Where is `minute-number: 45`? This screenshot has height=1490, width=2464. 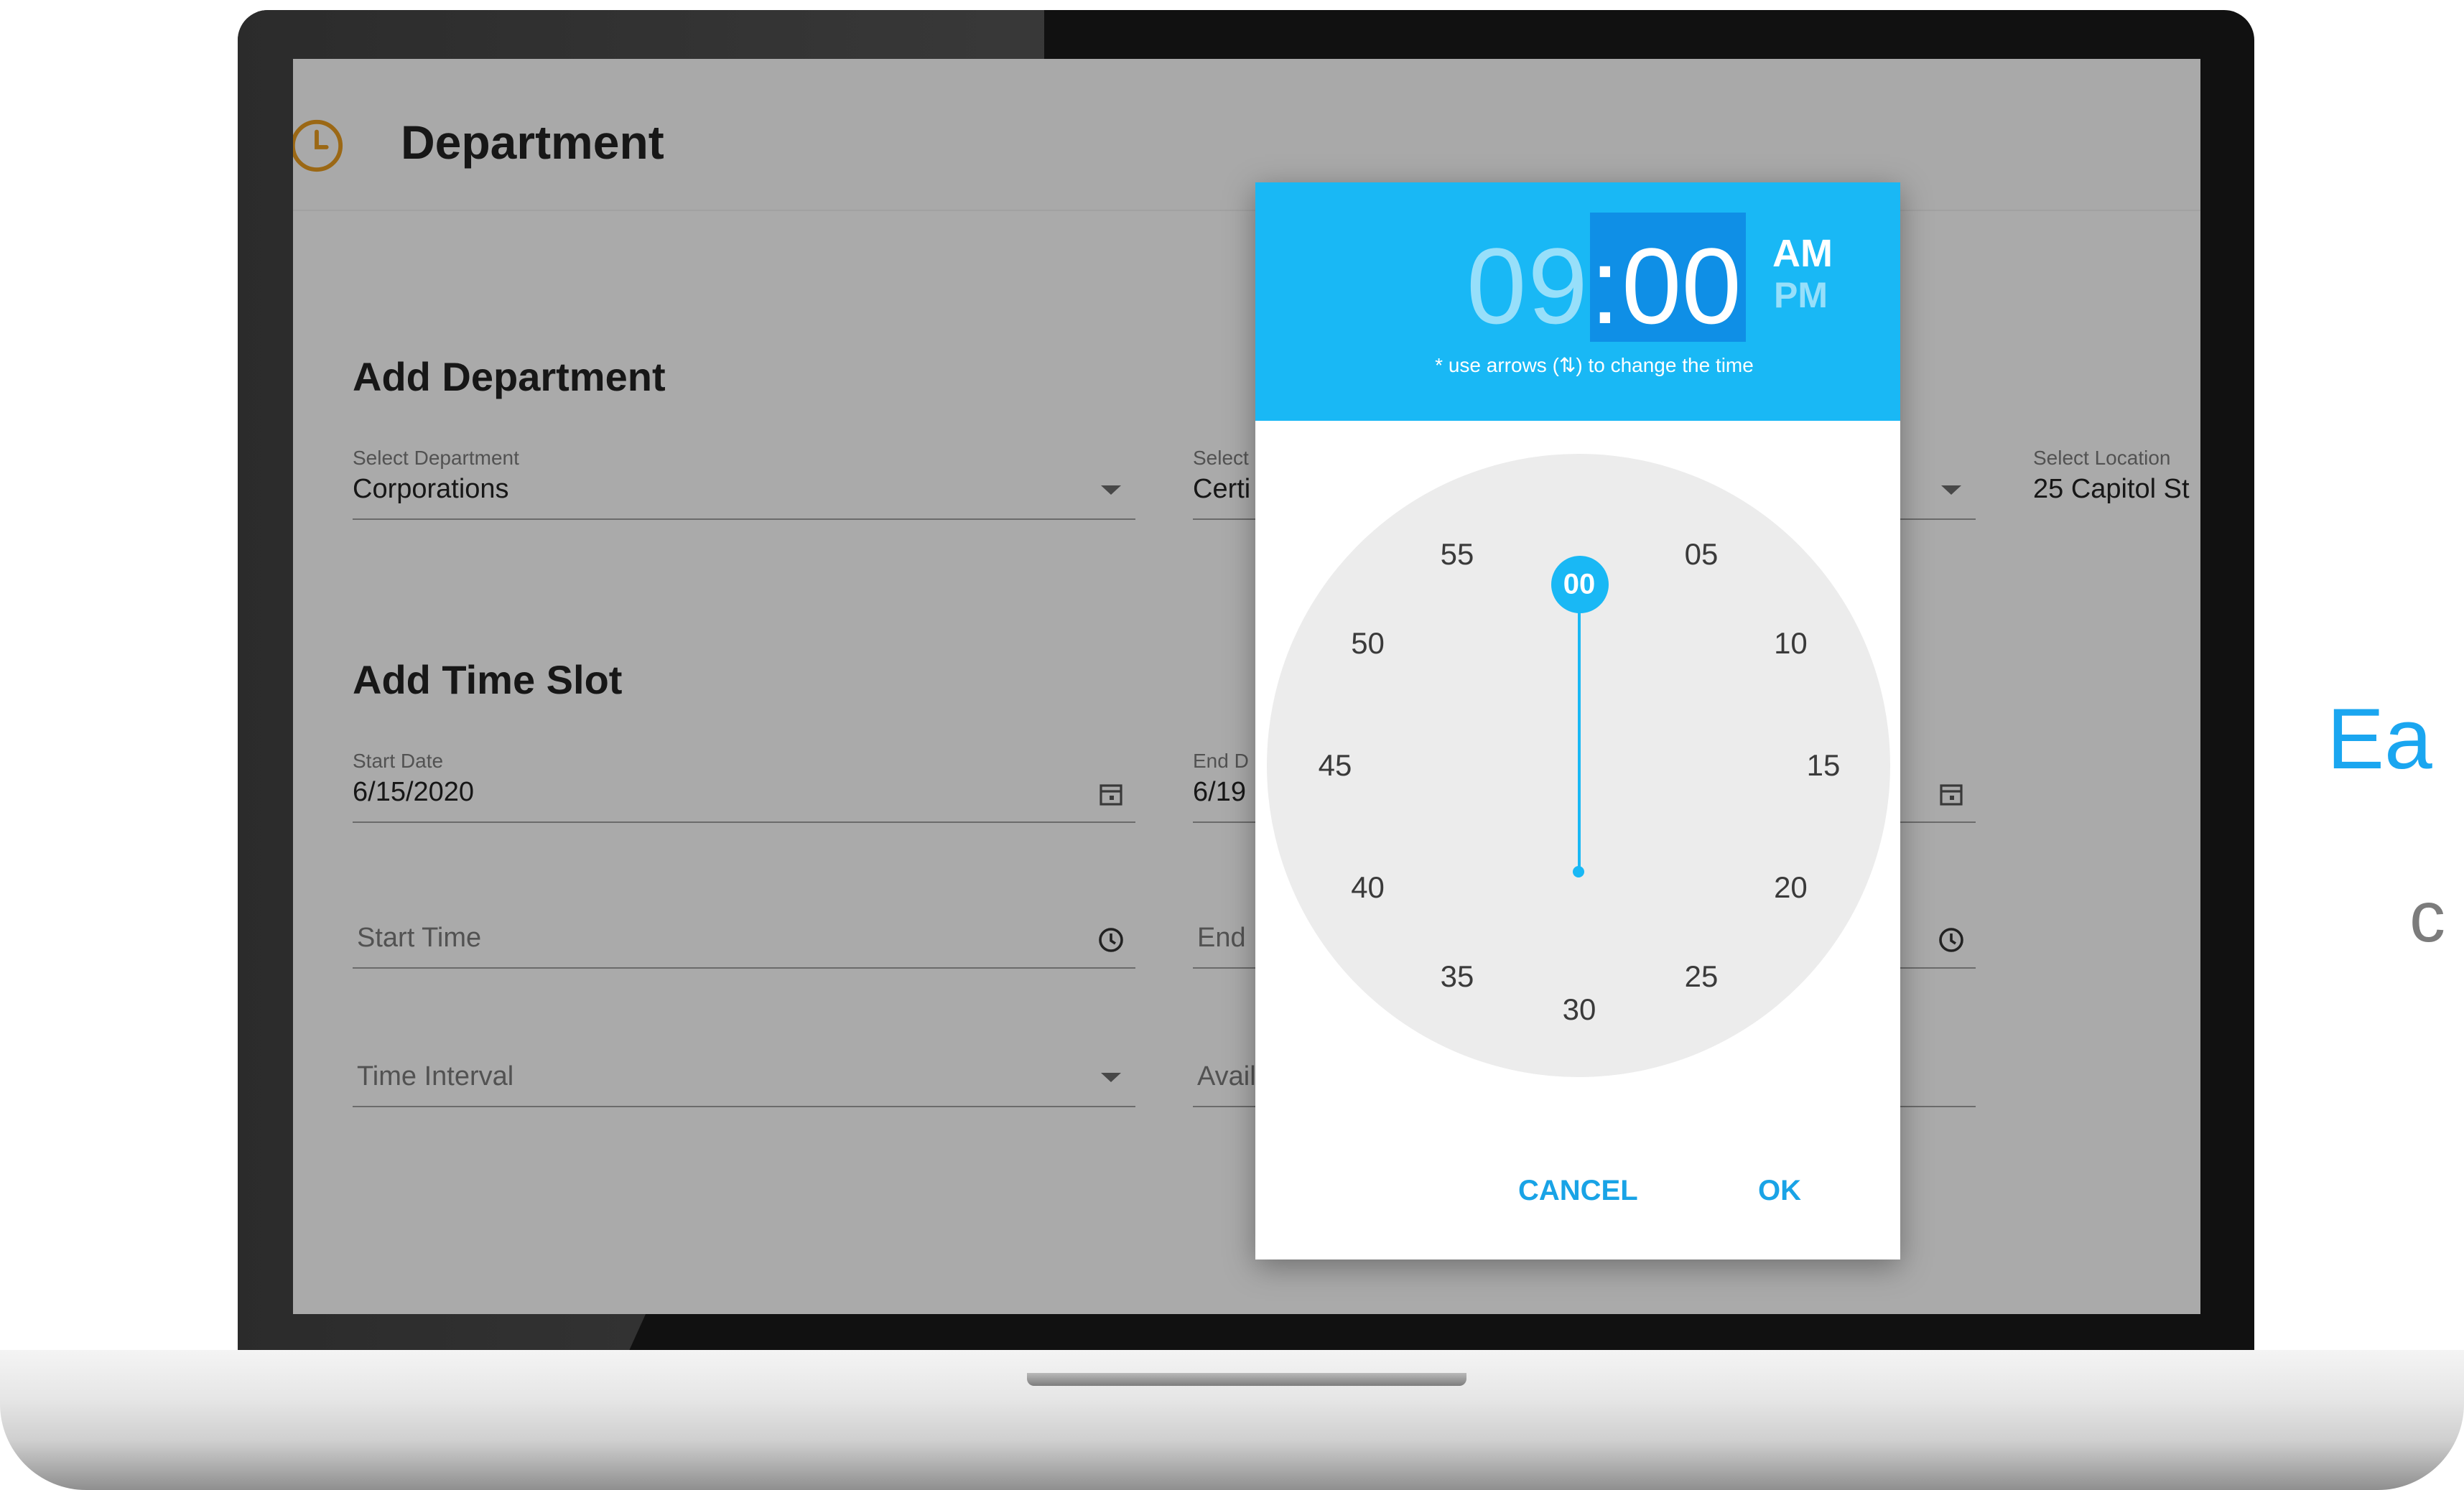
minute-number: 45 is located at coordinates (1335, 765).